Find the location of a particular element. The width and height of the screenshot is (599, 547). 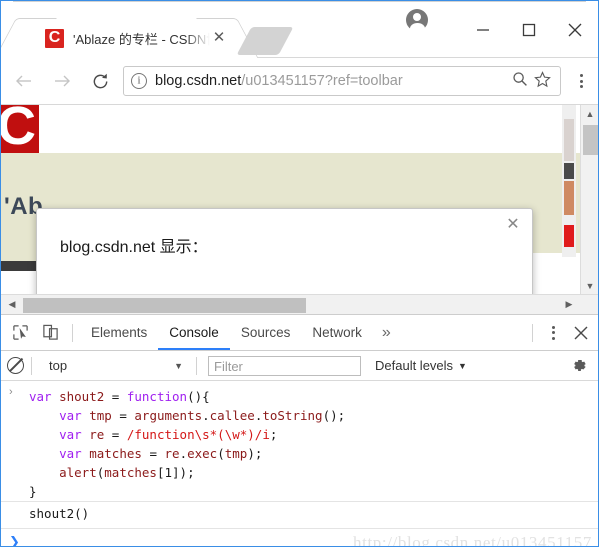

devtools-actions is located at coordinates (560, 332).